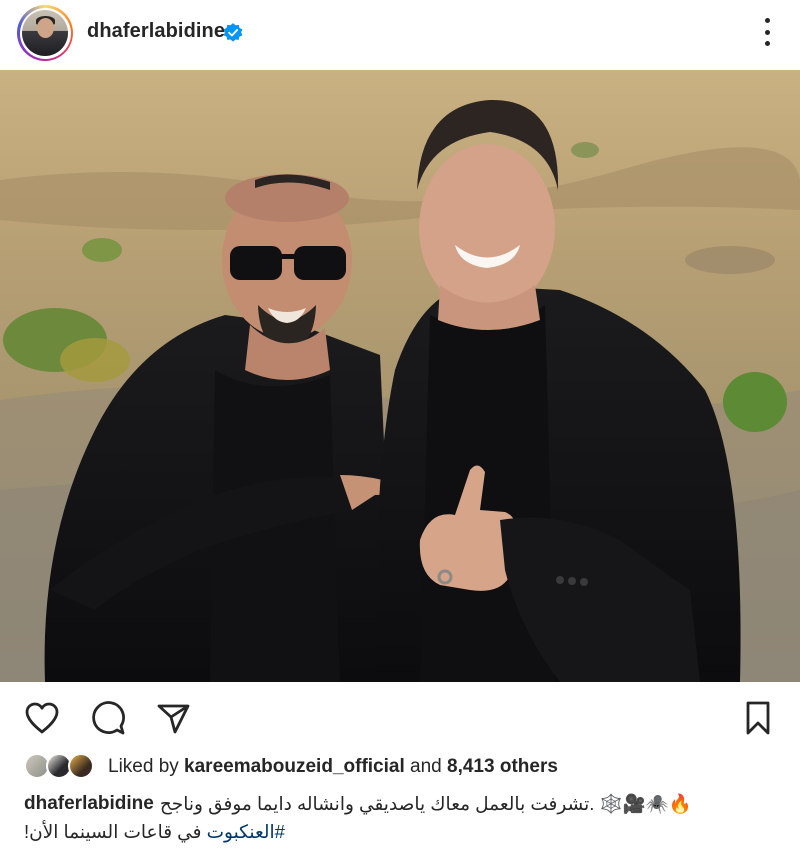  Describe the element at coordinates (62, 767) in the screenshot. I see `liked-by-avatars` at that location.